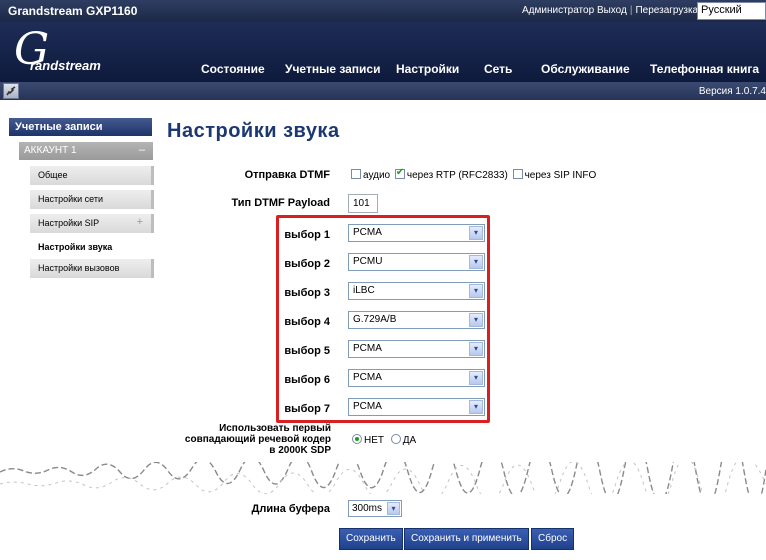 The height and width of the screenshot is (560, 766). I want to click on reboot-link: Перезагрузка, so click(666, 10).